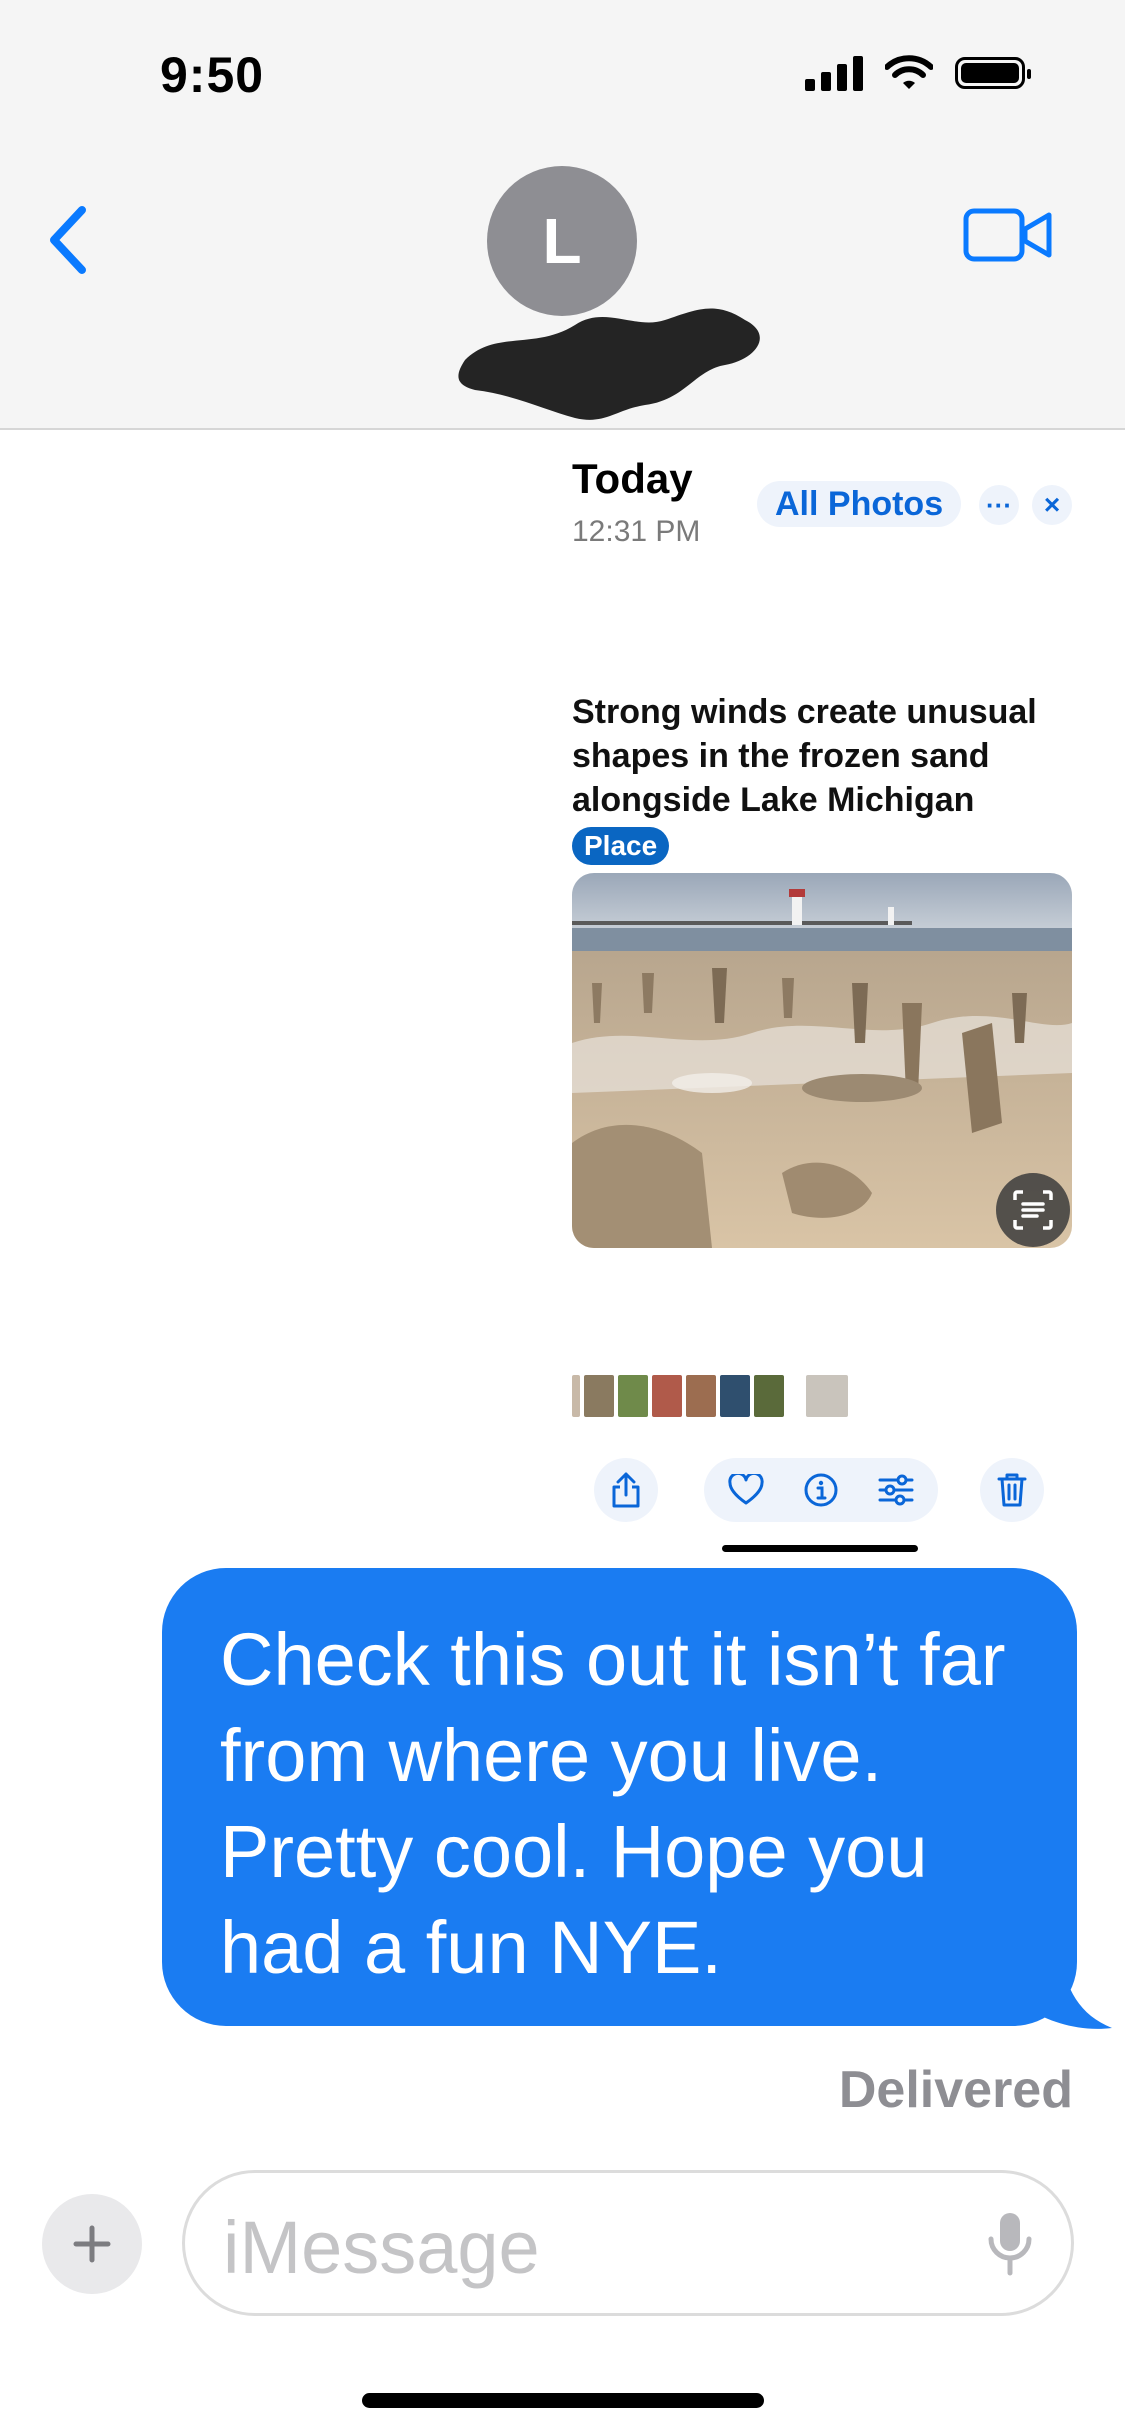 The width and height of the screenshot is (1125, 2436). I want to click on heart-icon, so click(746, 1489).